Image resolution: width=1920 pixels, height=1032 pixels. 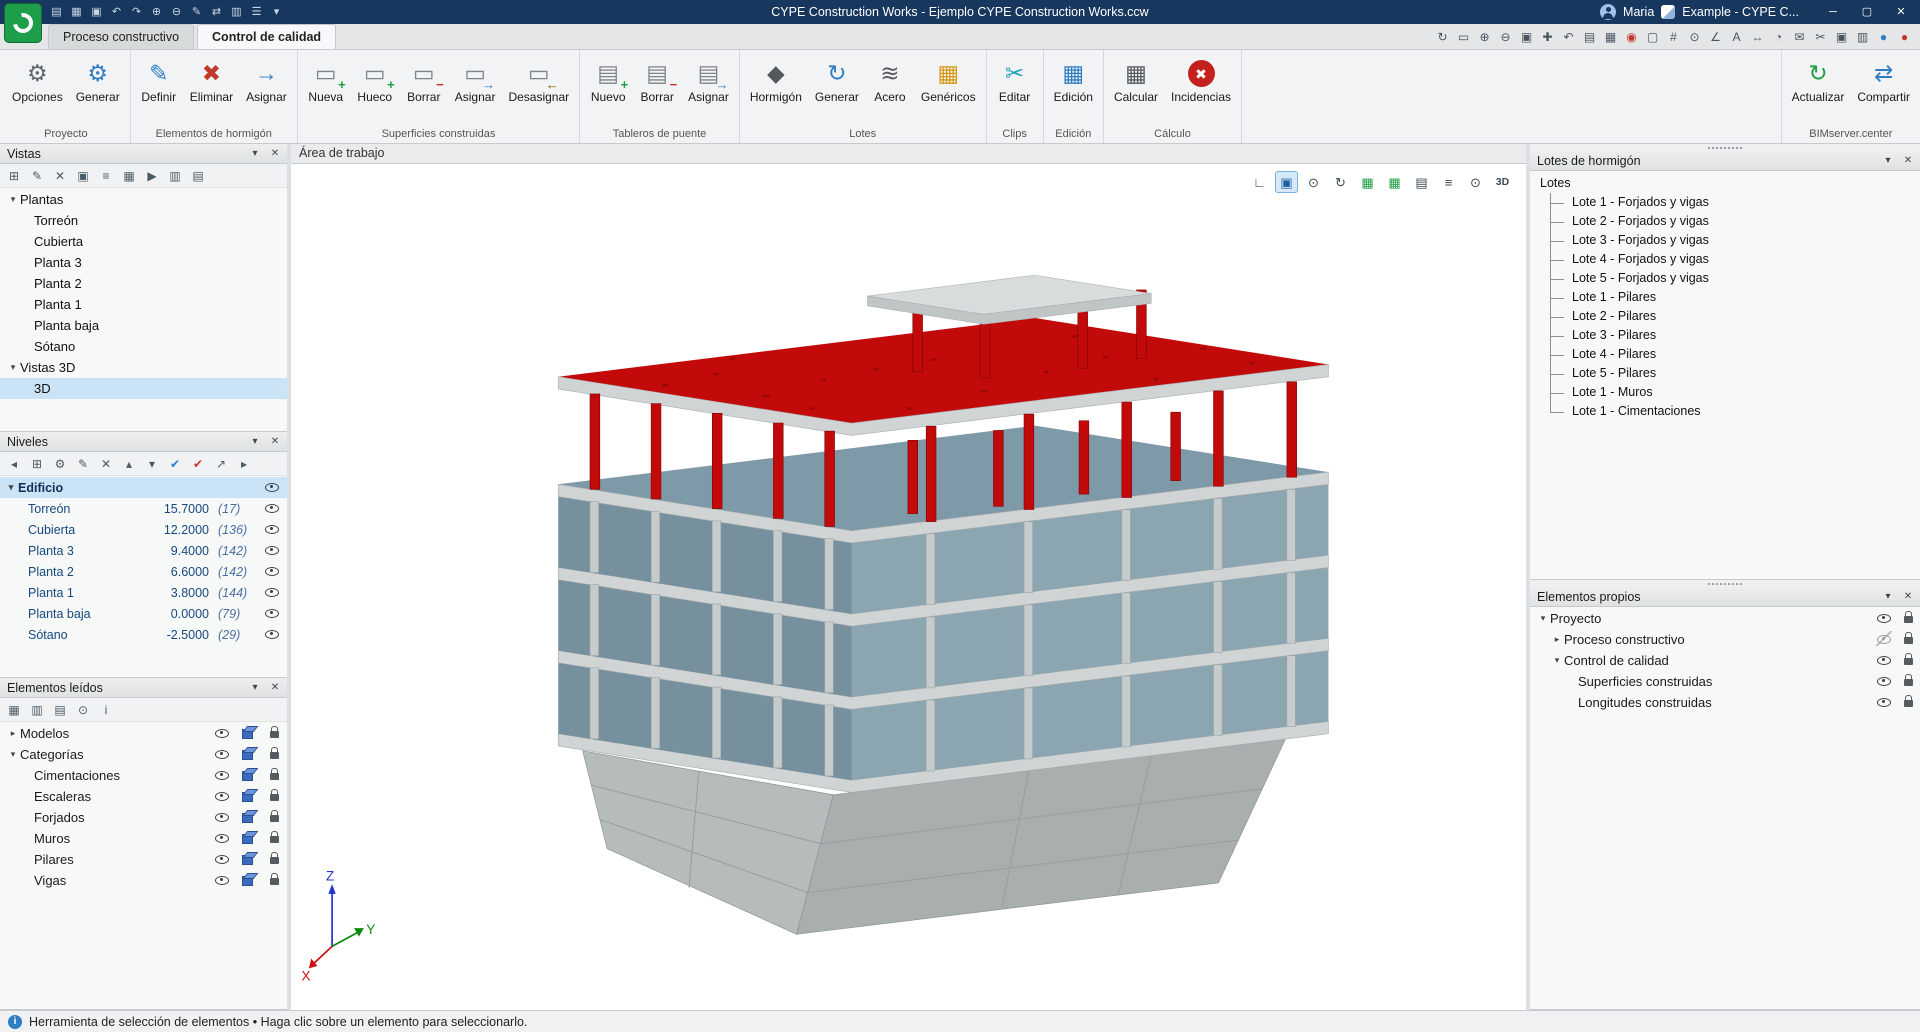 What do you see at coordinates (1726, 222) in the screenshot?
I see `lote-item-lote-2-forjados-y-vigas: Lote 2 - Forjados y vigas` at bounding box center [1726, 222].